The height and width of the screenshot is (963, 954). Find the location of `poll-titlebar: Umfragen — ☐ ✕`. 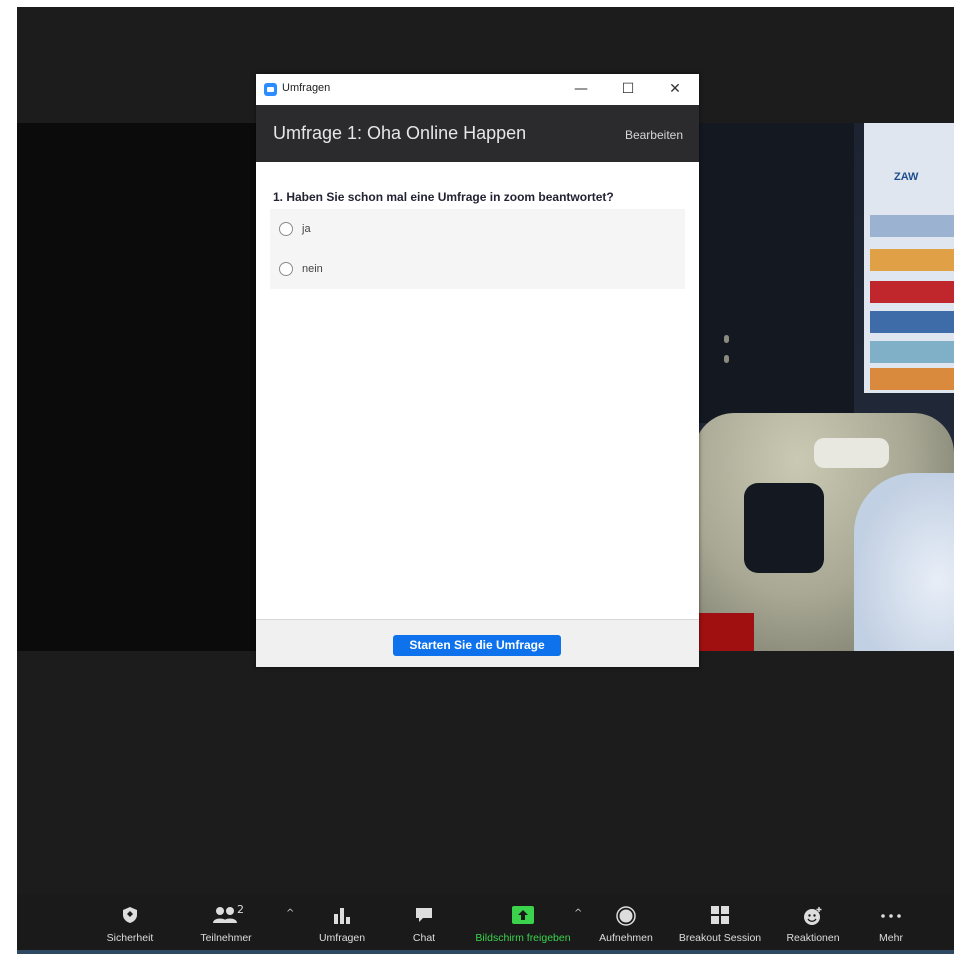

poll-titlebar: Umfragen — ☐ ✕ is located at coordinates (477, 89).